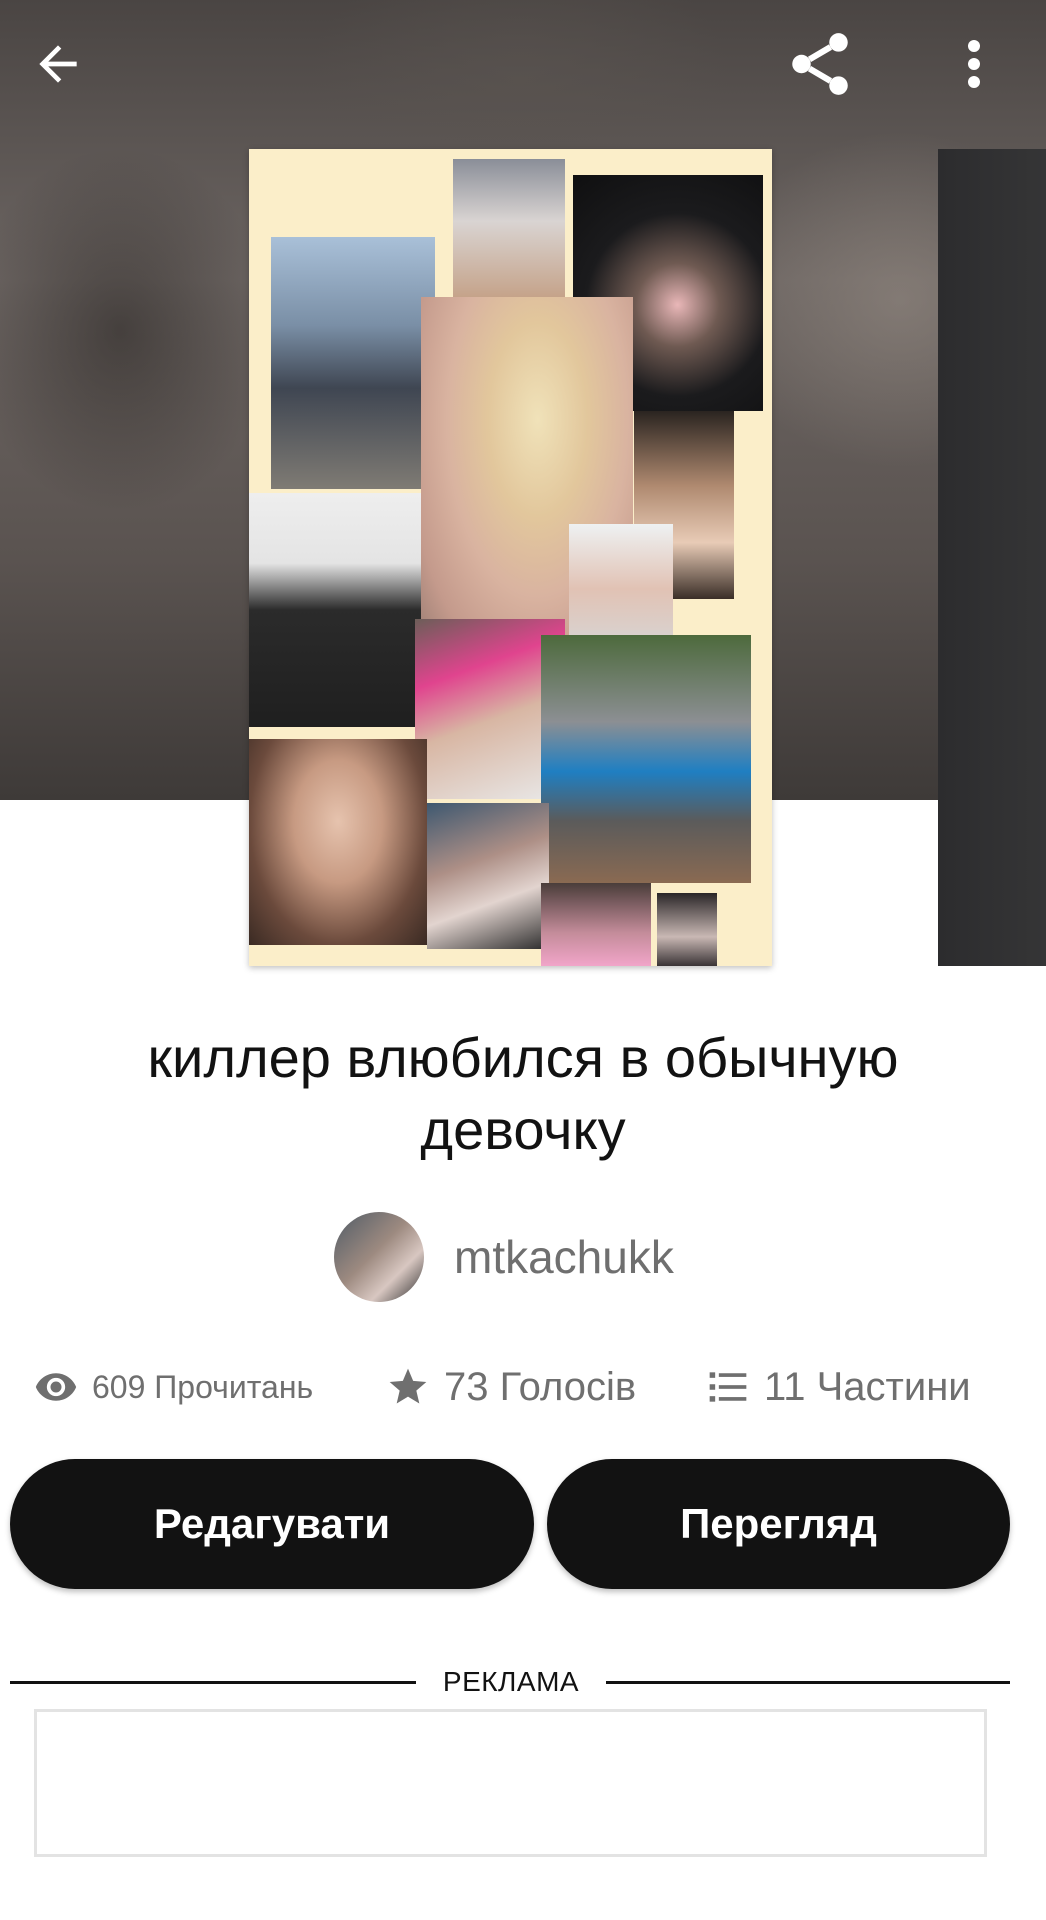  I want to click on author-link: mtkachukk, so click(504, 1257).